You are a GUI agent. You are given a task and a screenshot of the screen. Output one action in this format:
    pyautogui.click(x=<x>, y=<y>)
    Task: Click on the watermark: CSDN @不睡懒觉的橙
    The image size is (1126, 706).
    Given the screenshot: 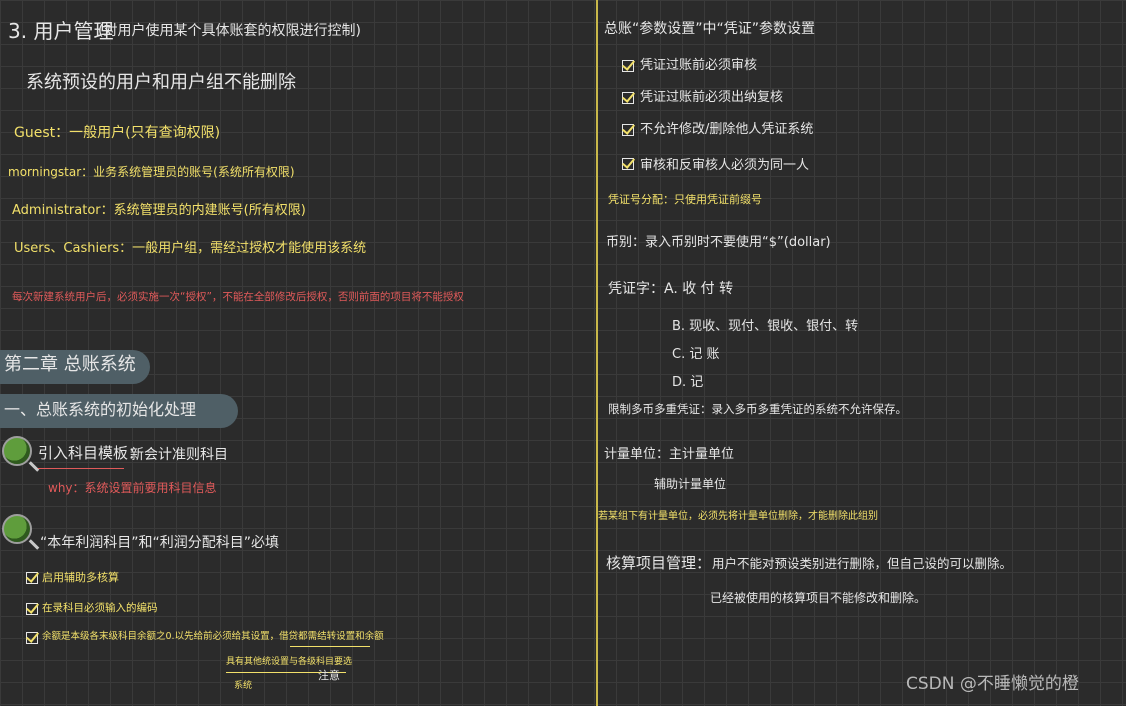 What is the action you would take?
    pyautogui.click(x=992, y=684)
    